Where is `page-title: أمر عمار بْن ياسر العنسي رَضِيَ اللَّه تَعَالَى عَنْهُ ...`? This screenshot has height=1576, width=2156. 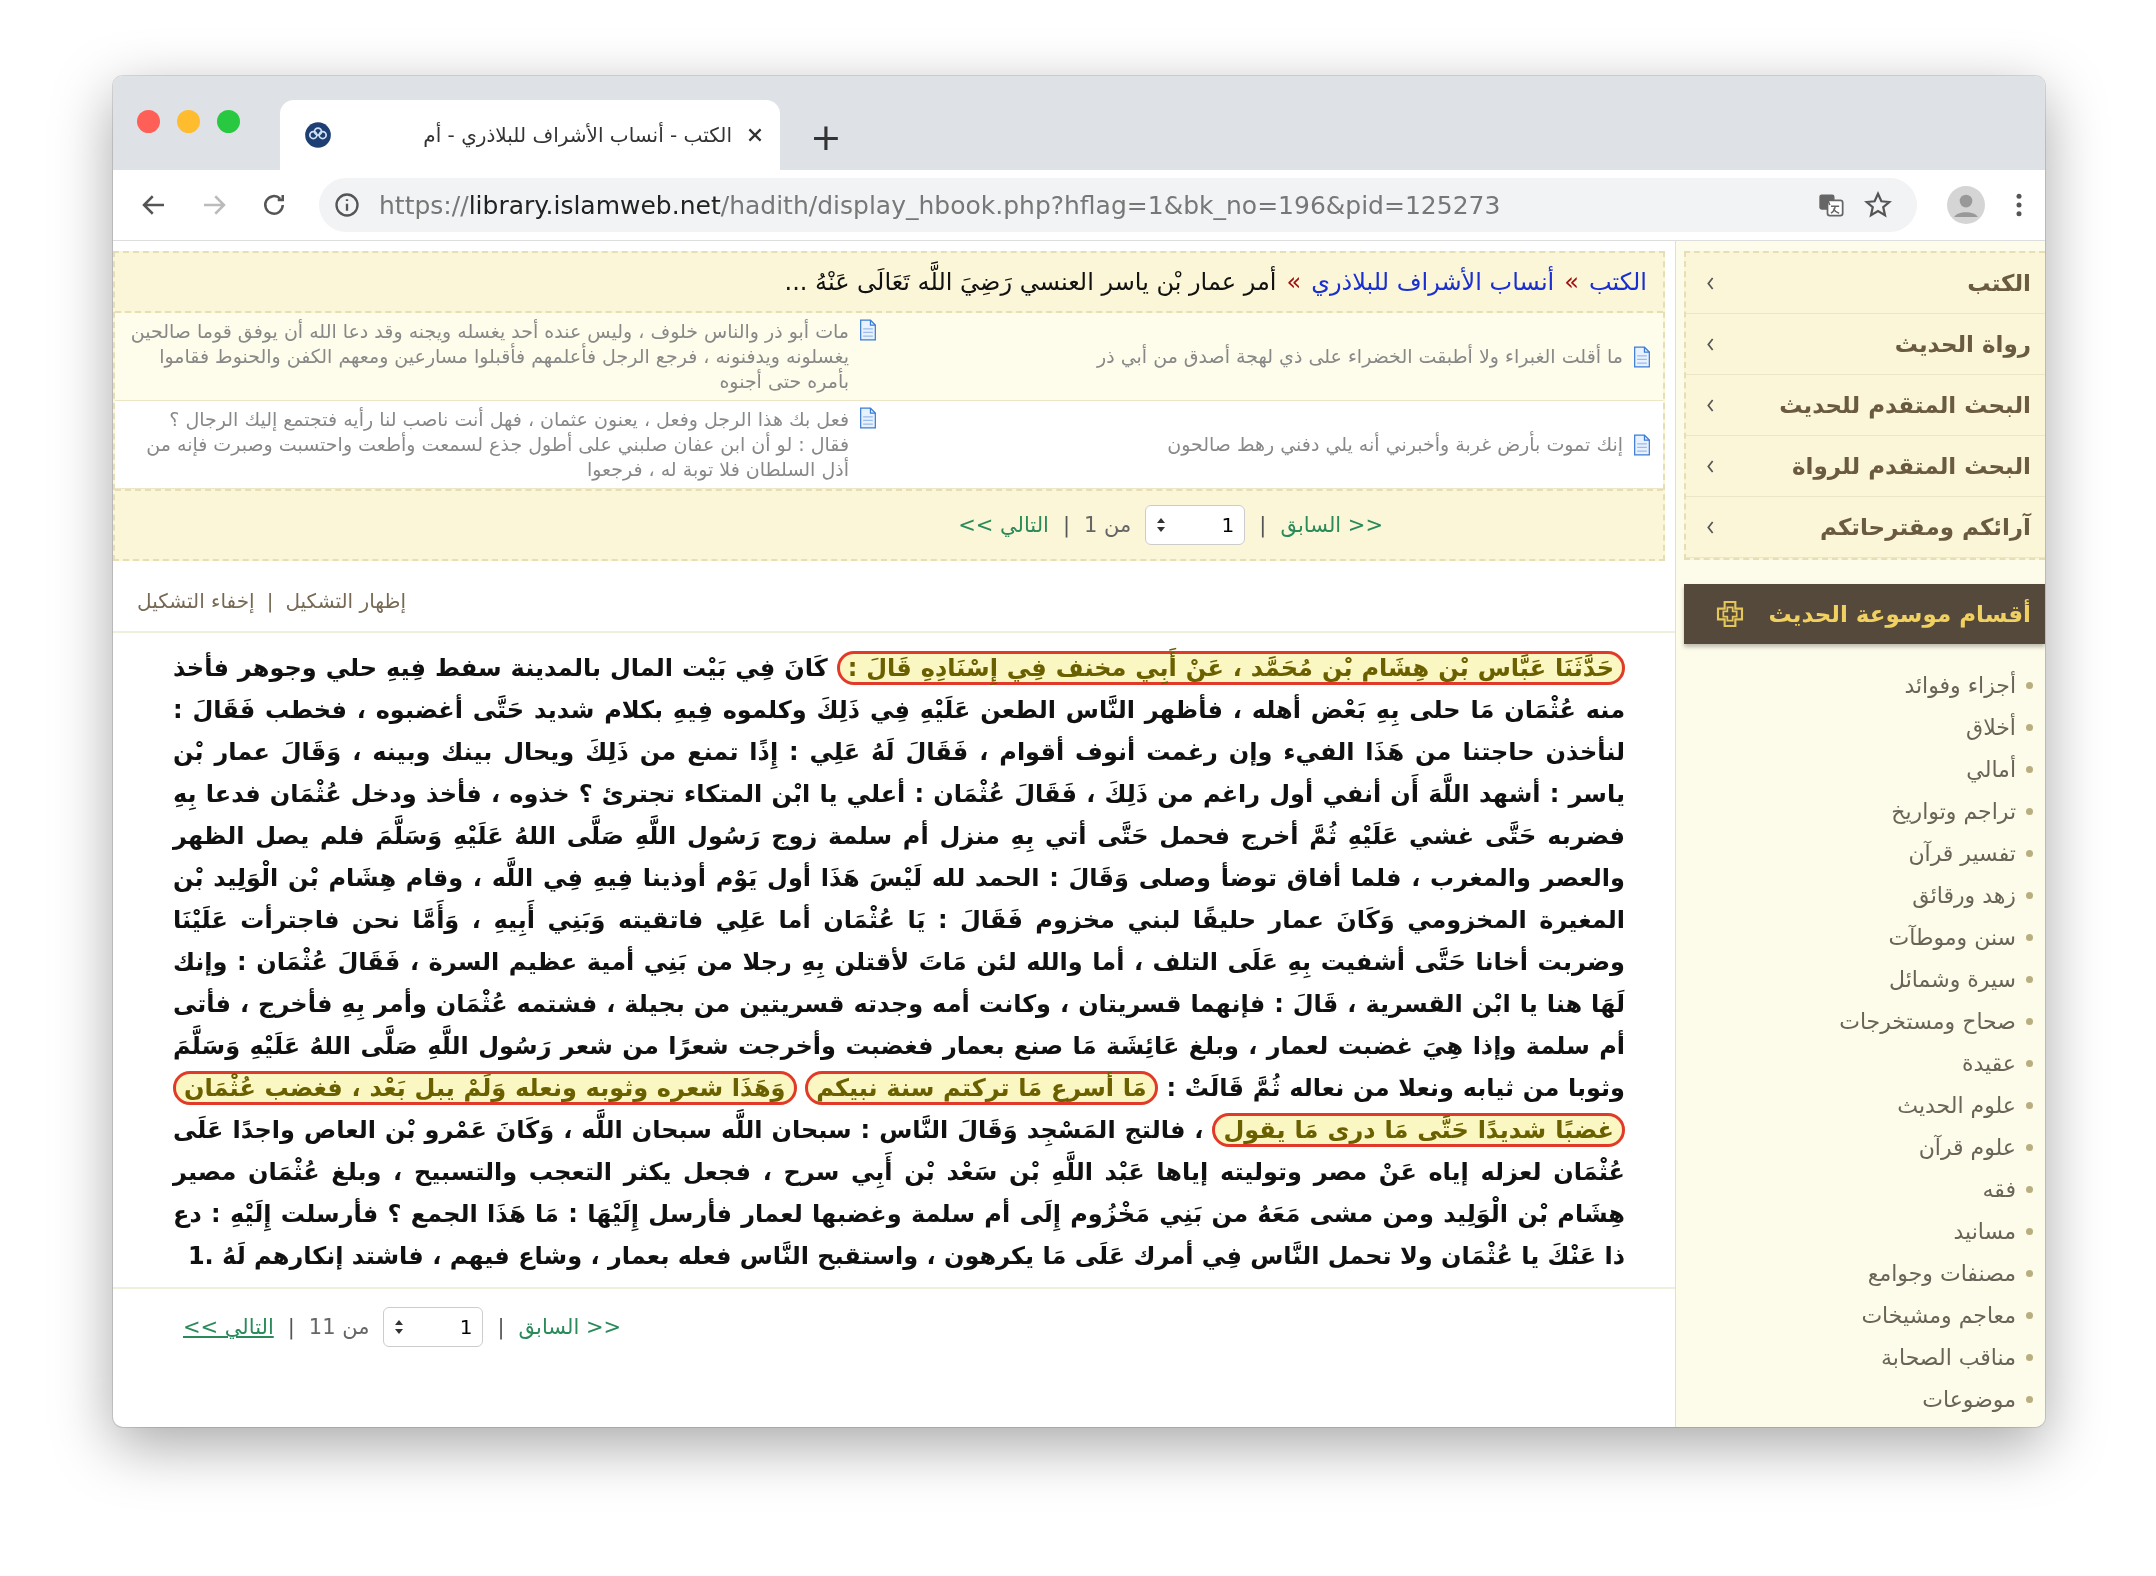 page-title: أمر عمار بْن ياسر العنسي رَضِيَ اللَّه تَعَالَى عَنْهُ ... is located at coordinates (1030, 282).